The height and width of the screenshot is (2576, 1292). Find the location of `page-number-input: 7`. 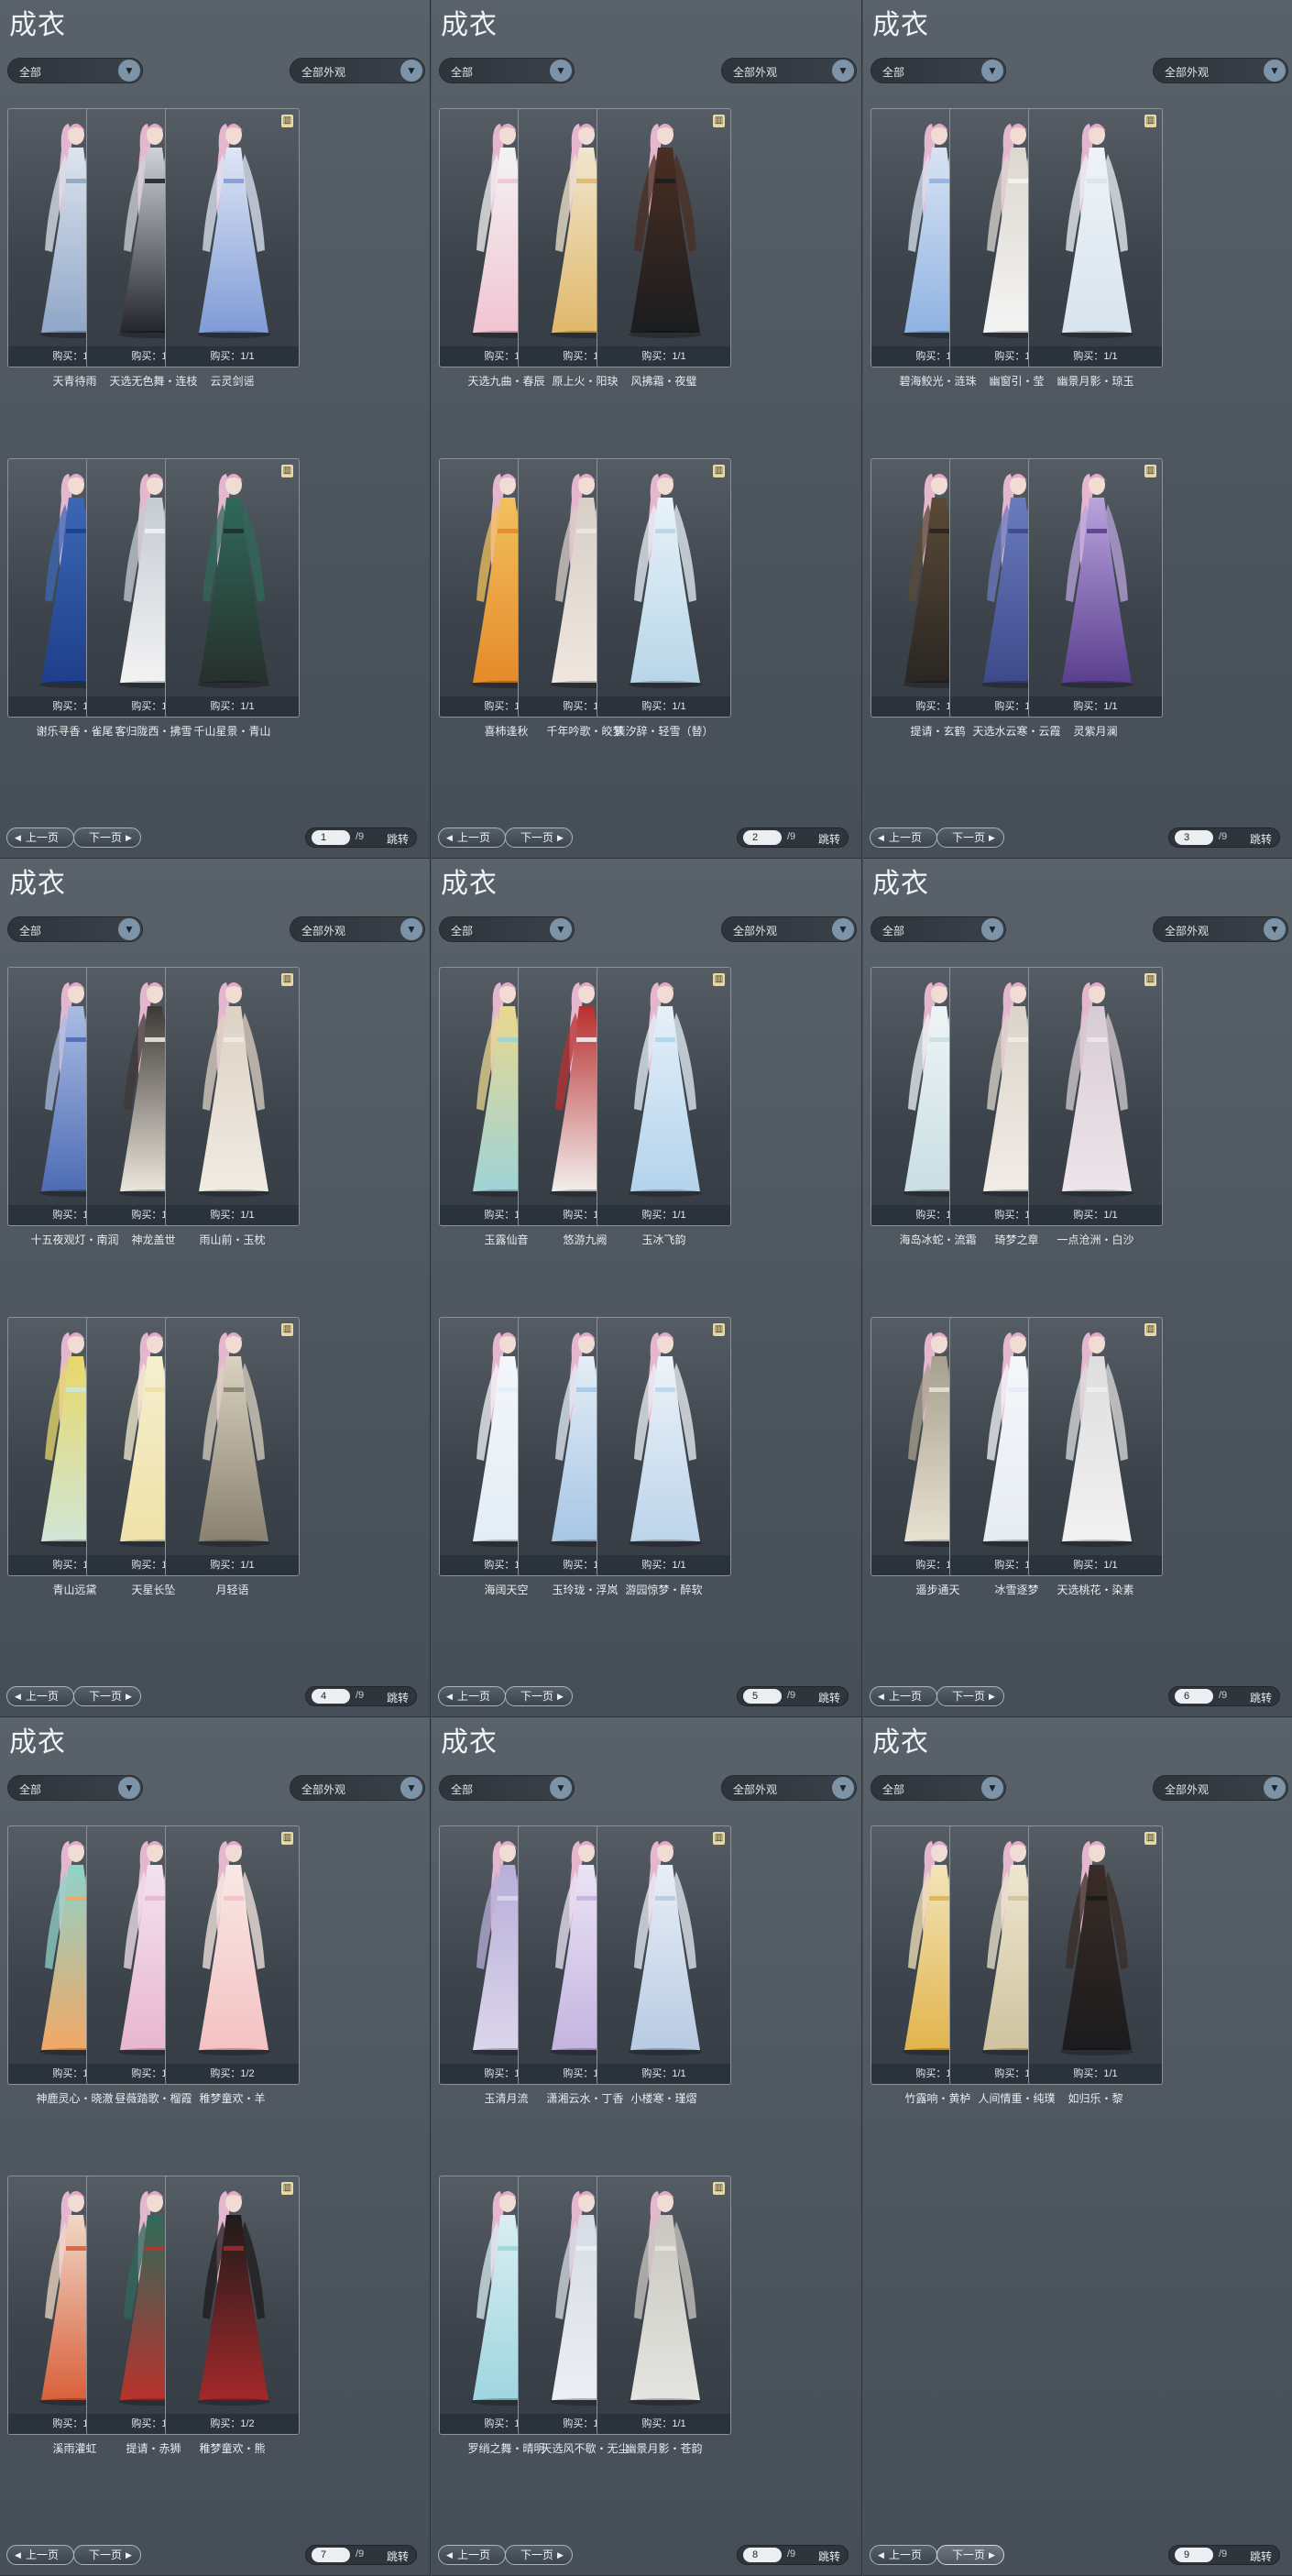

page-number-input: 7 is located at coordinates (331, 2555).